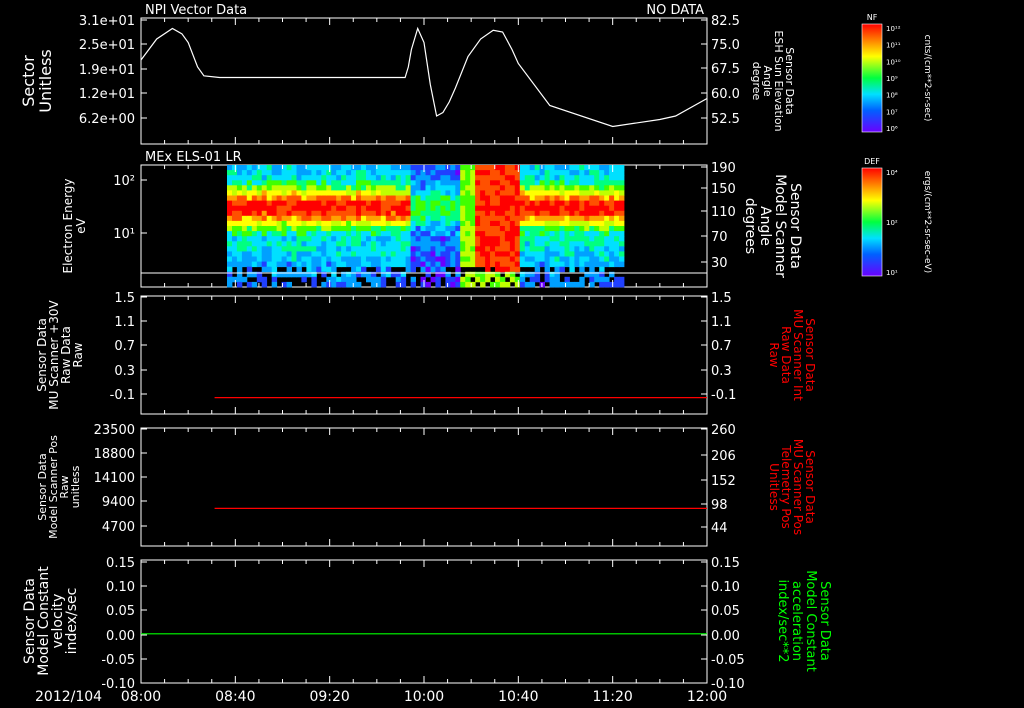 The image size is (1024, 708). Describe the element at coordinates (107, 70) in the screenshot. I see `left-tick-label: 1.9e+01` at that location.